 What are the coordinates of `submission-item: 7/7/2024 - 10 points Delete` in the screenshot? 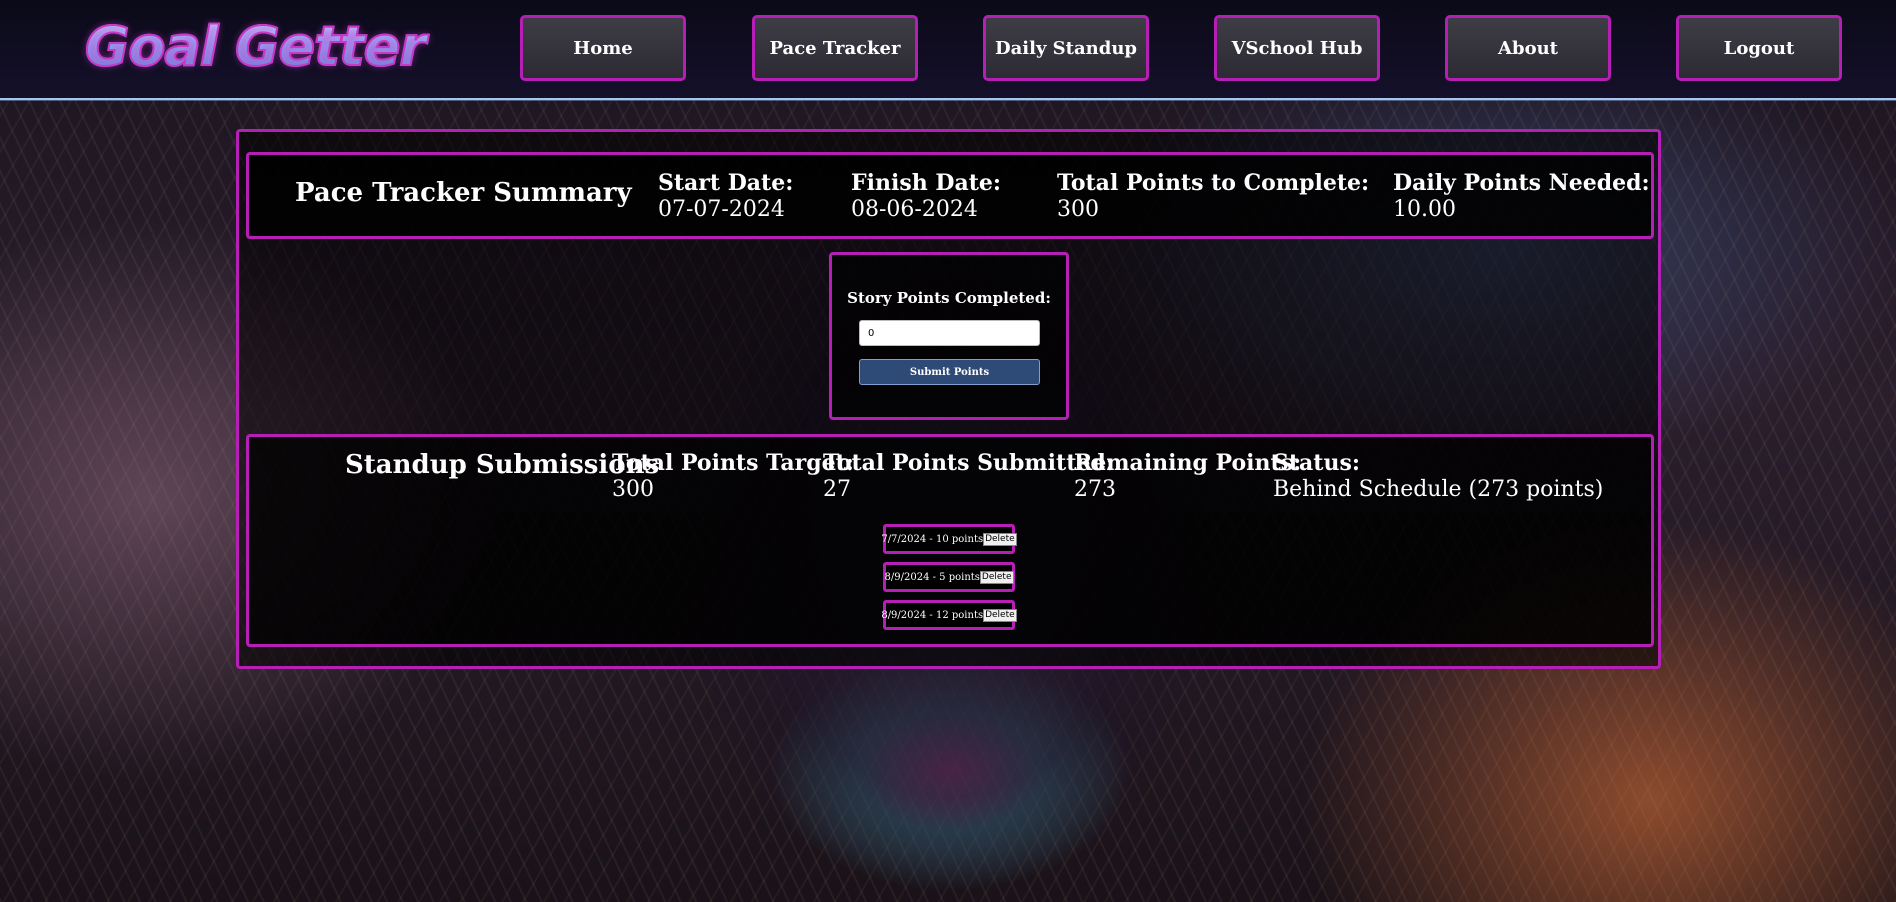 It's located at (949, 539).